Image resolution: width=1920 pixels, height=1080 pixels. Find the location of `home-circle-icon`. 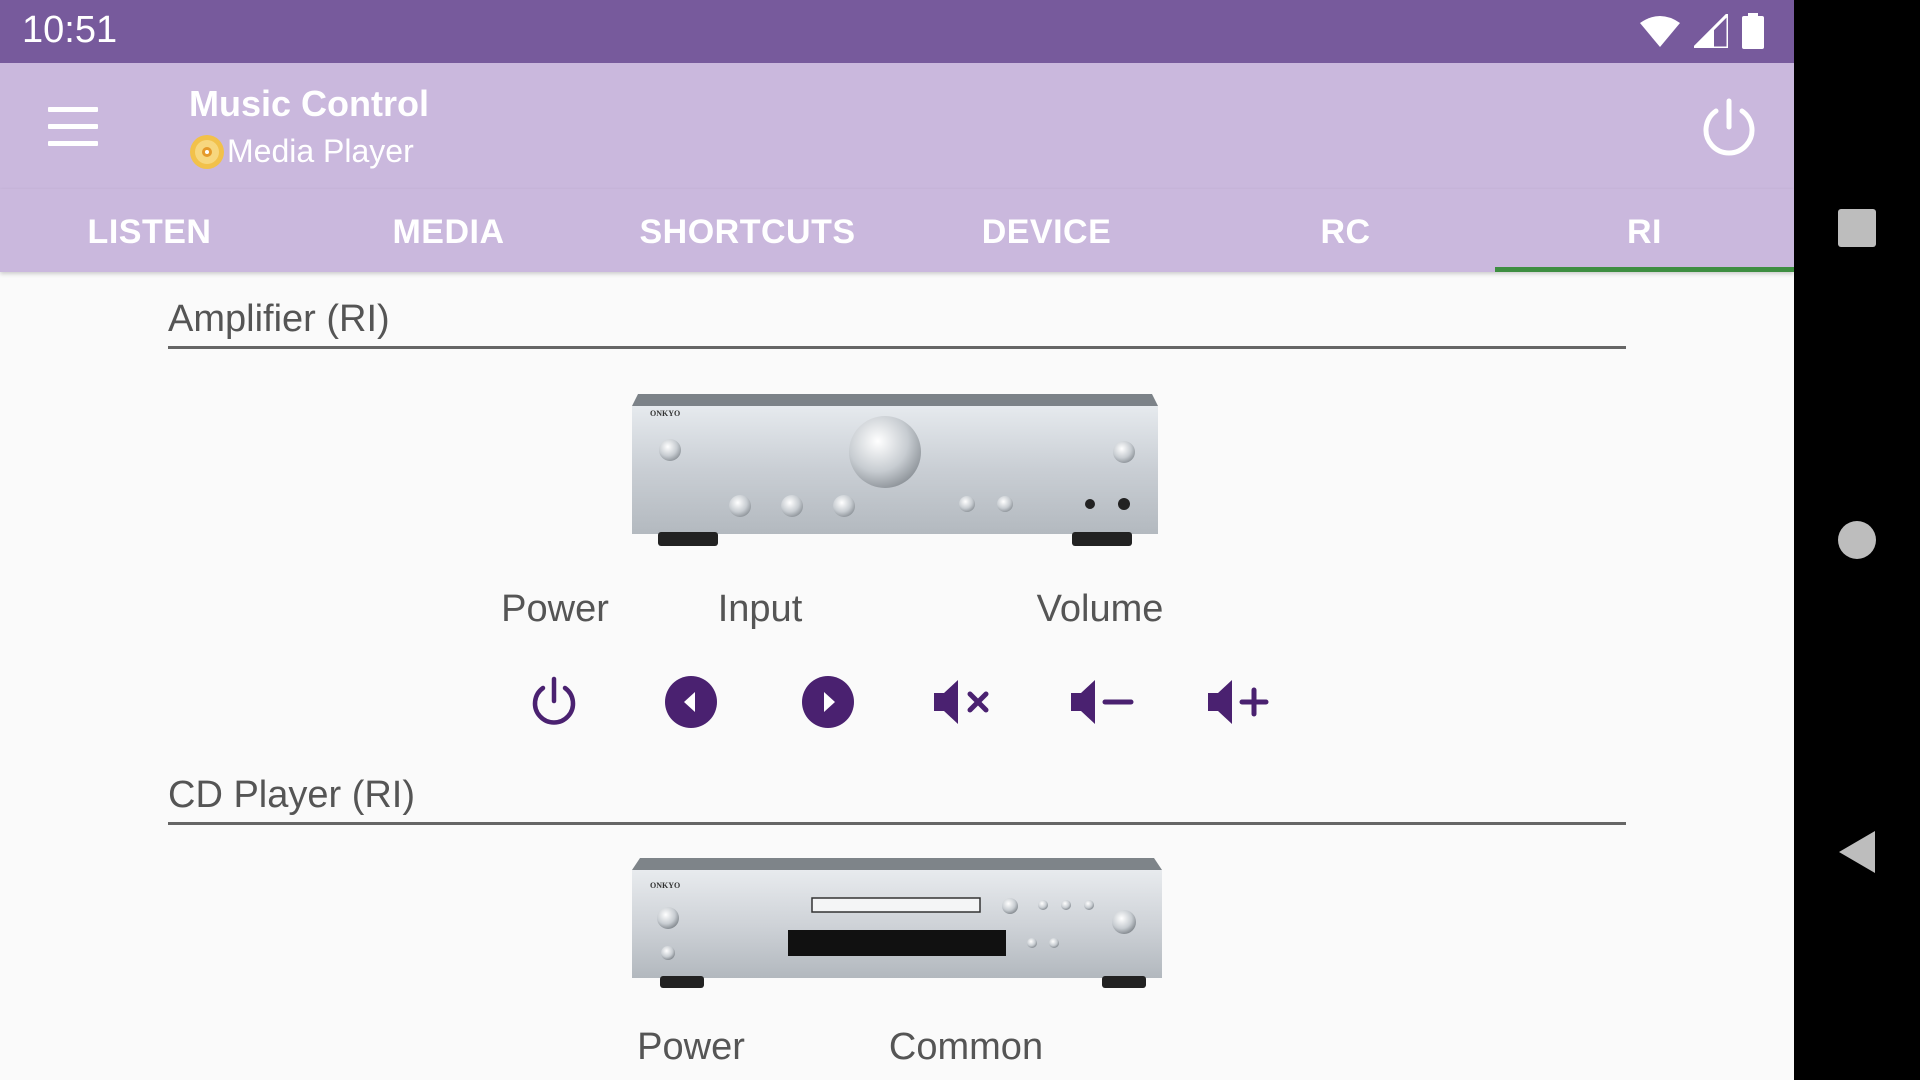

home-circle-icon is located at coordinates (1857, 540).